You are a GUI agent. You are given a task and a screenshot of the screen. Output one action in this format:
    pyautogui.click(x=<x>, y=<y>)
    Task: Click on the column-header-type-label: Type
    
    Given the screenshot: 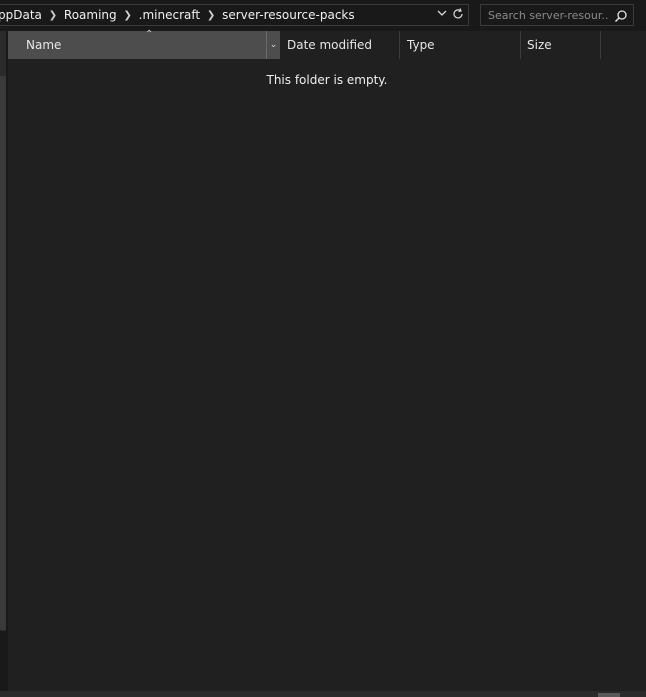 What is the action you would take?
    pyautogui.click(x=421, y=45)
    